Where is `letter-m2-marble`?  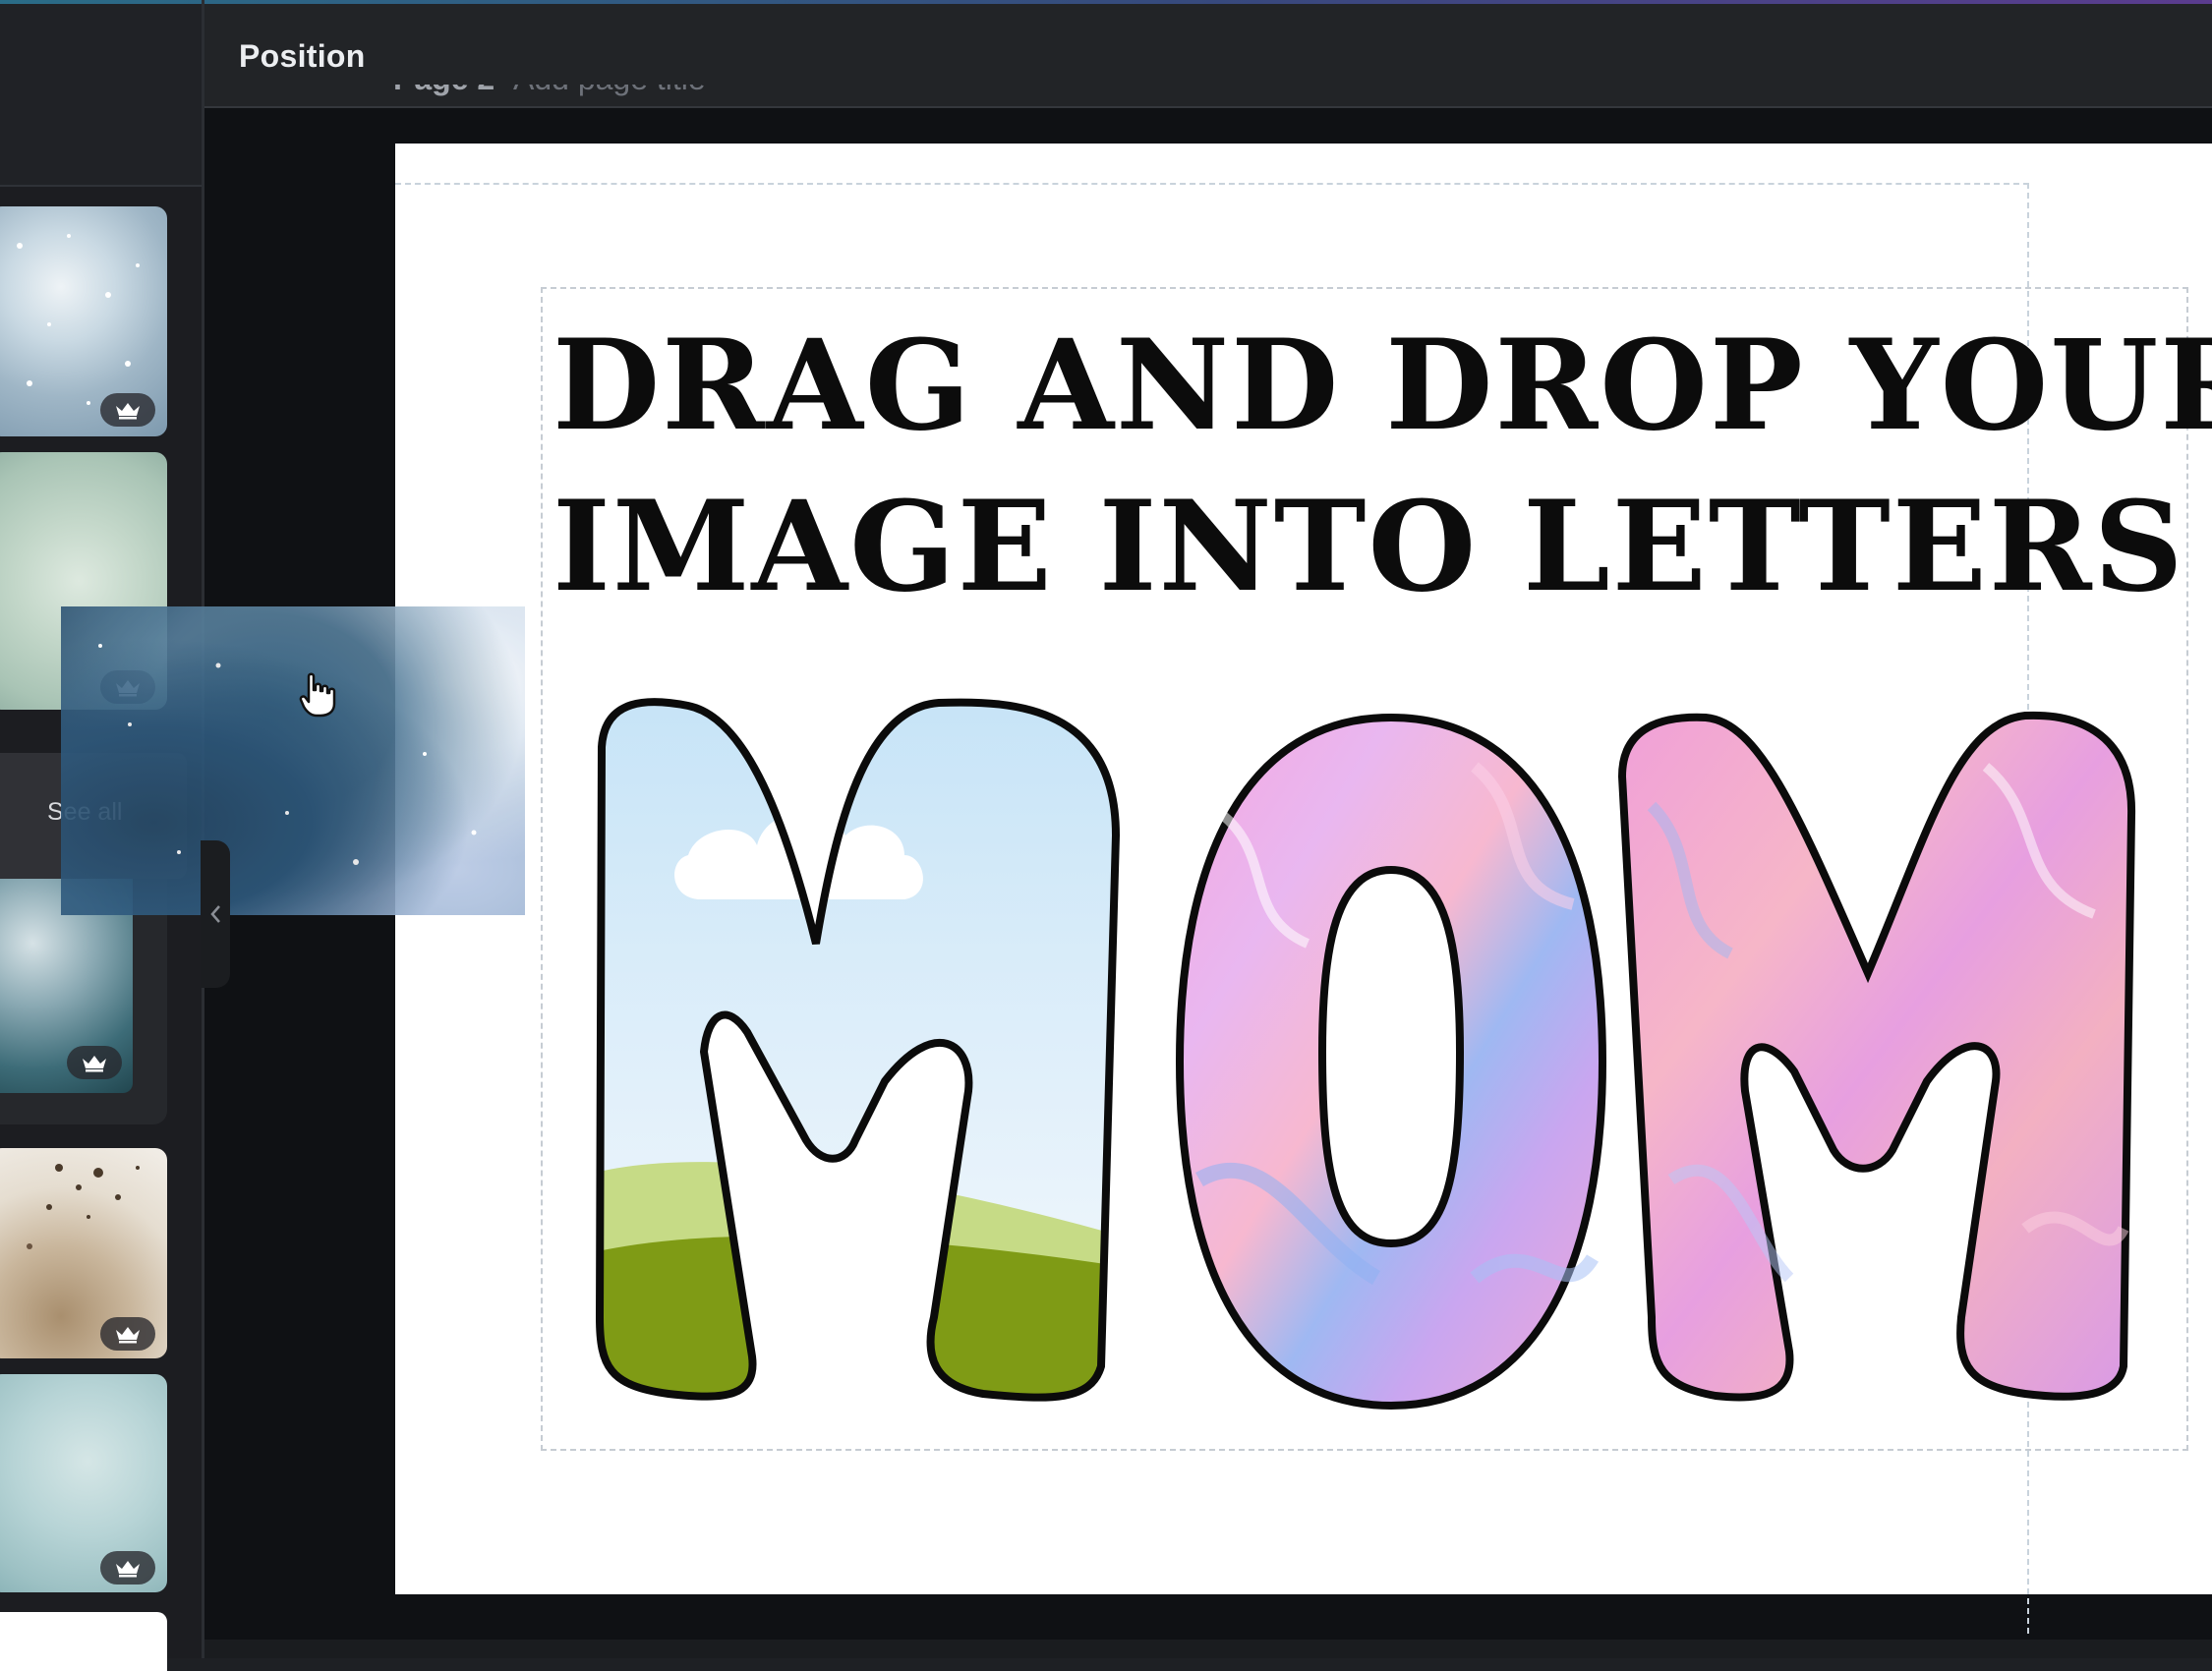 letter-m2-marble is located at coordinates (1876, 1056).